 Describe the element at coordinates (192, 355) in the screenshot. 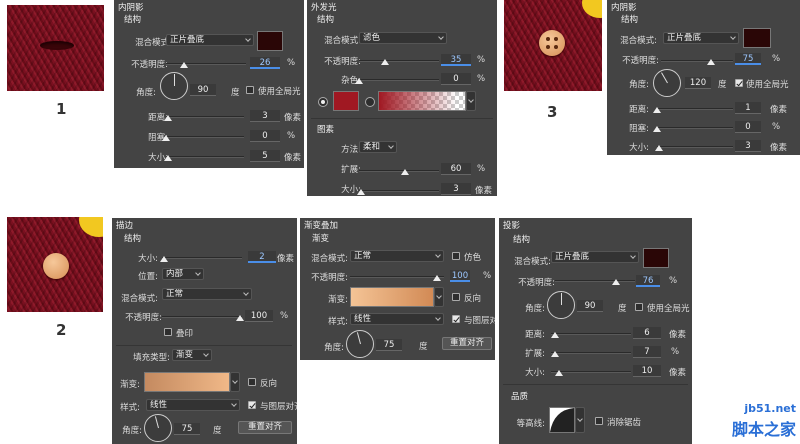

I see `fill-type-select: 渐变` at that location.